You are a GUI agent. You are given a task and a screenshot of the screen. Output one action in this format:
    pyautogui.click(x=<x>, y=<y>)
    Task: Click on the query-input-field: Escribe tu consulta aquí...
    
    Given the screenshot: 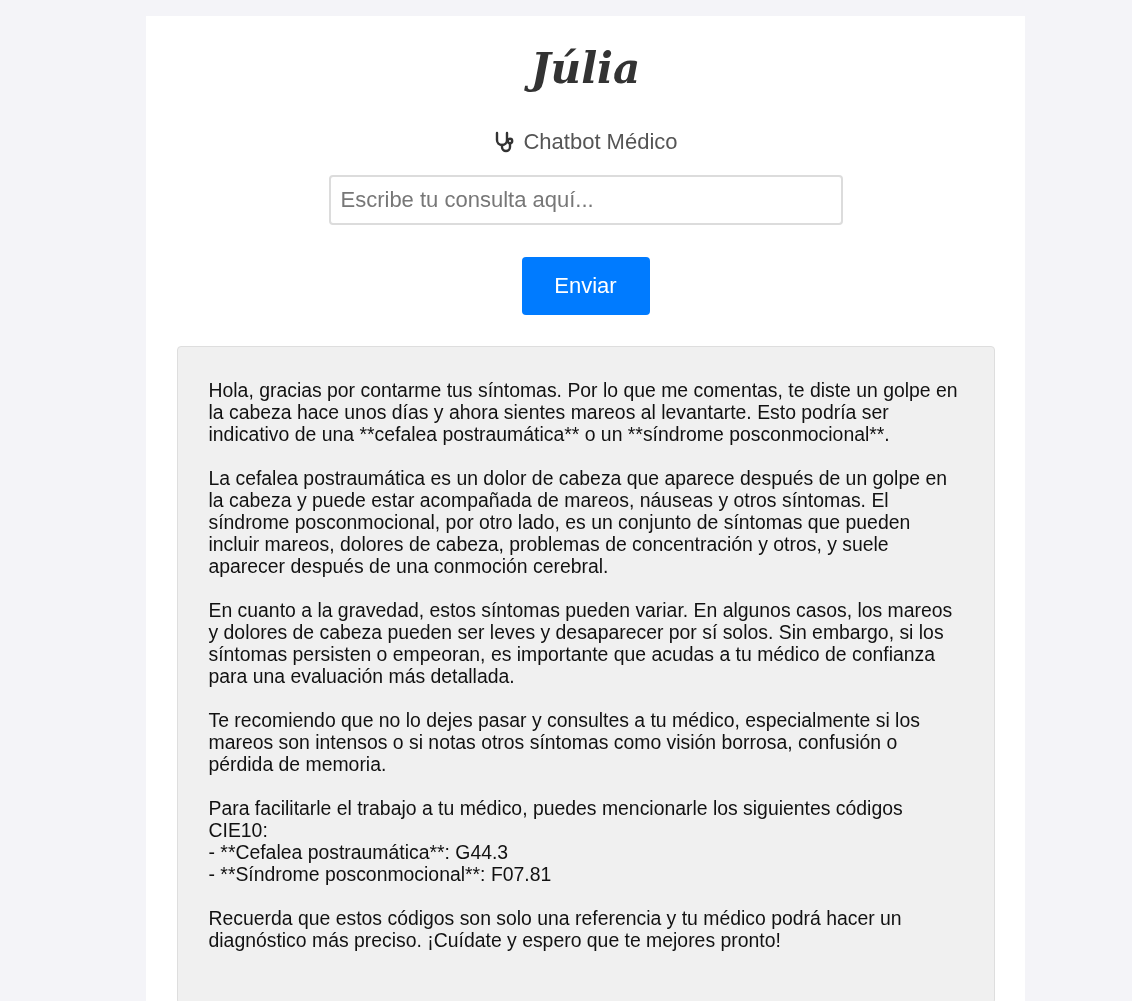 What is the action you would take?
    pyautogui.click(x=585, y=199)
    